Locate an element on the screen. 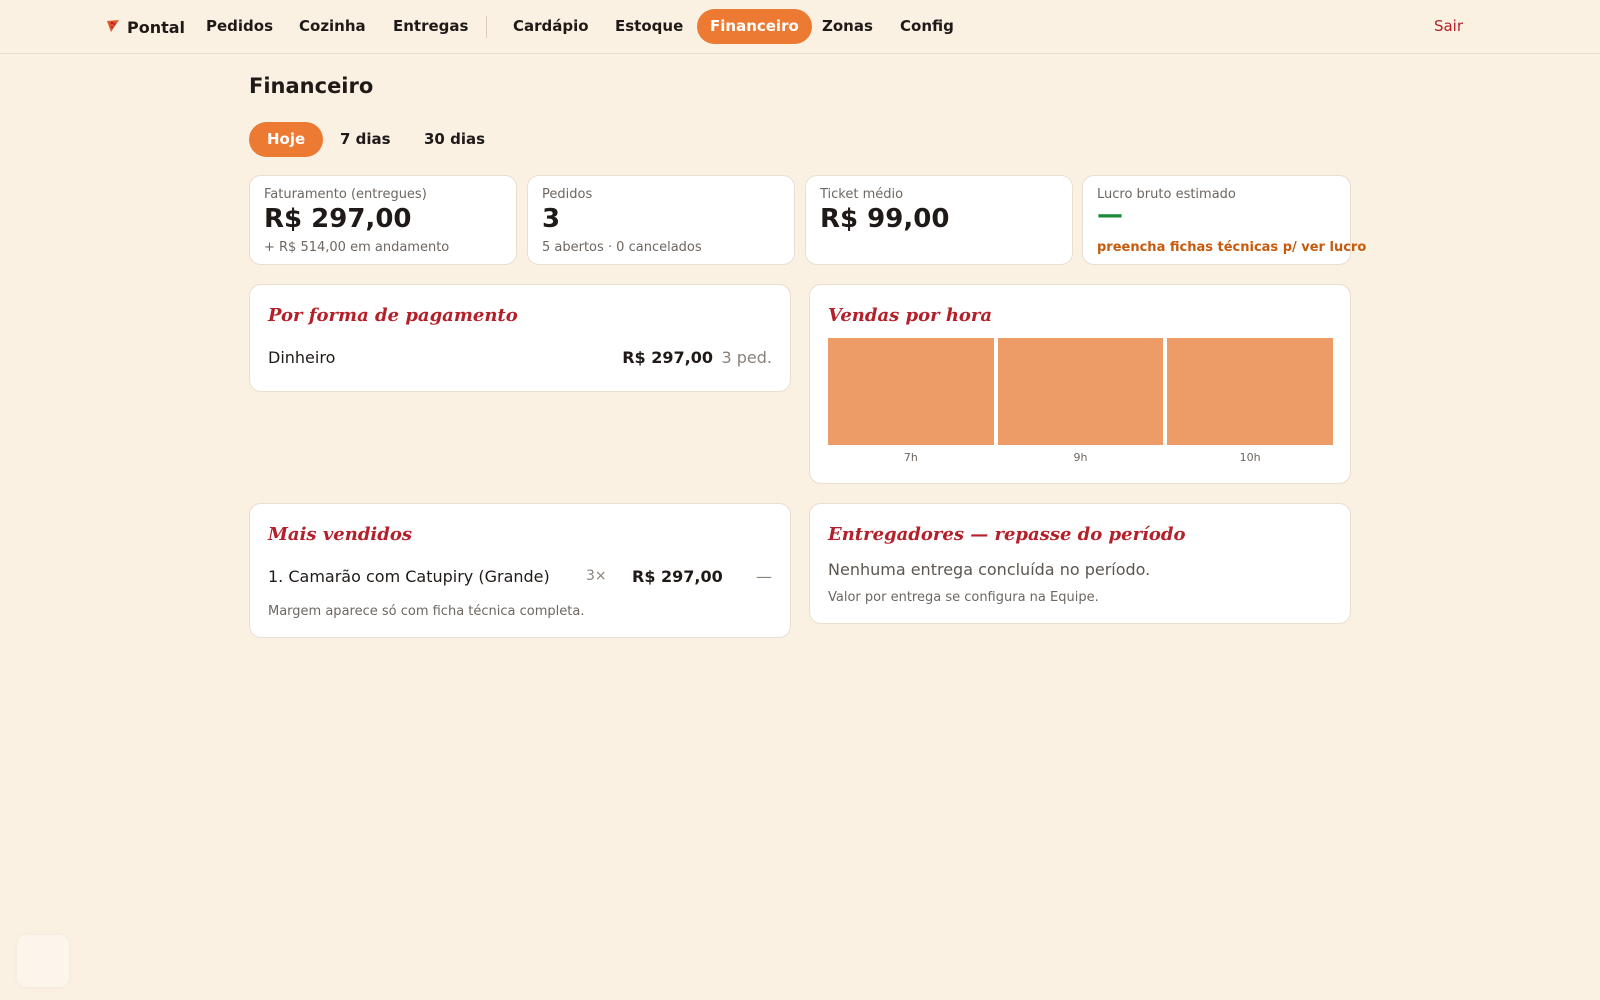 This screenshot has height=1000, width=1600. pizza-icon is located at coordinates (113, 27).